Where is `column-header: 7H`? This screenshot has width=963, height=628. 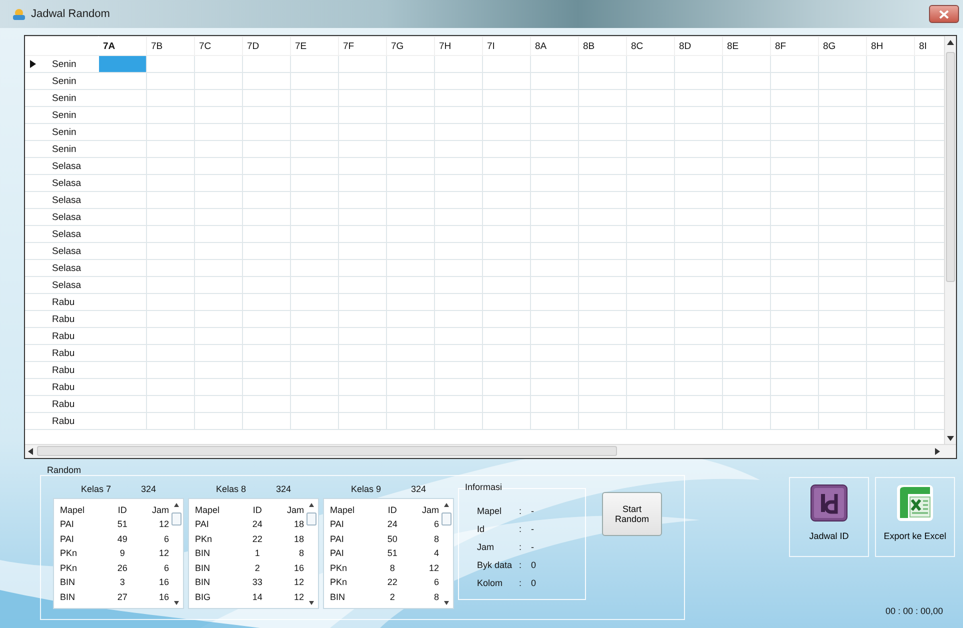 column-header: 7H is located at coordinates (445, 46).